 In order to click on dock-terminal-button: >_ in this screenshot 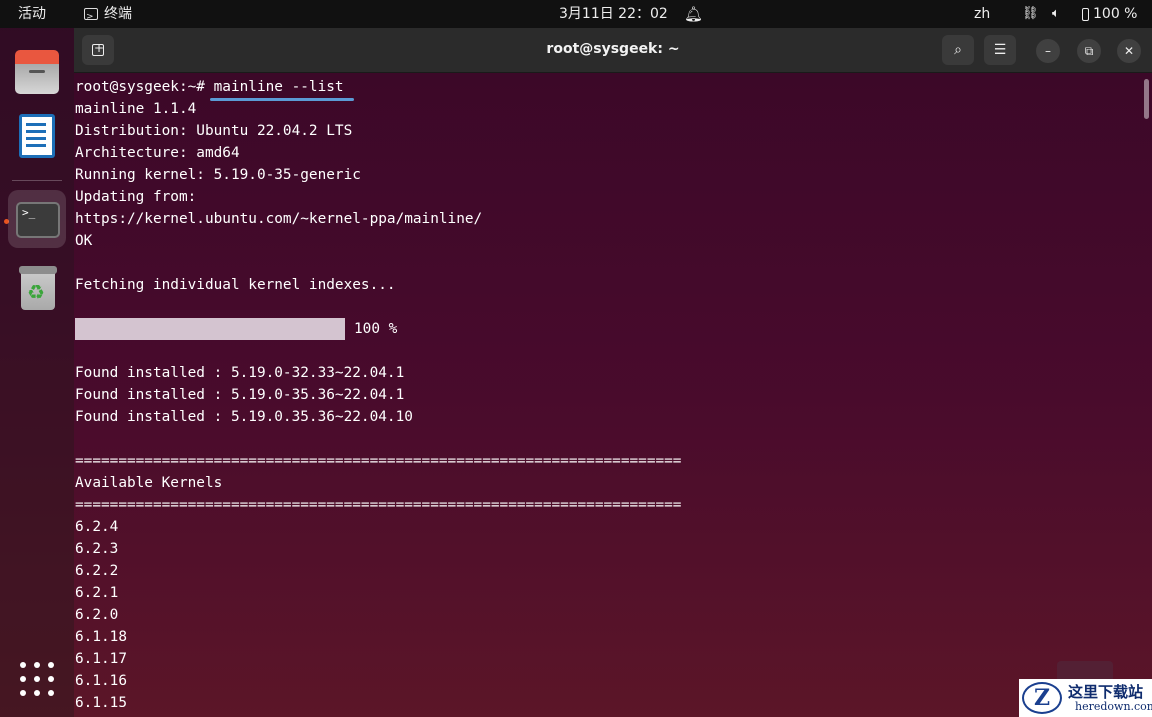, I will do `click(37, 219)`.